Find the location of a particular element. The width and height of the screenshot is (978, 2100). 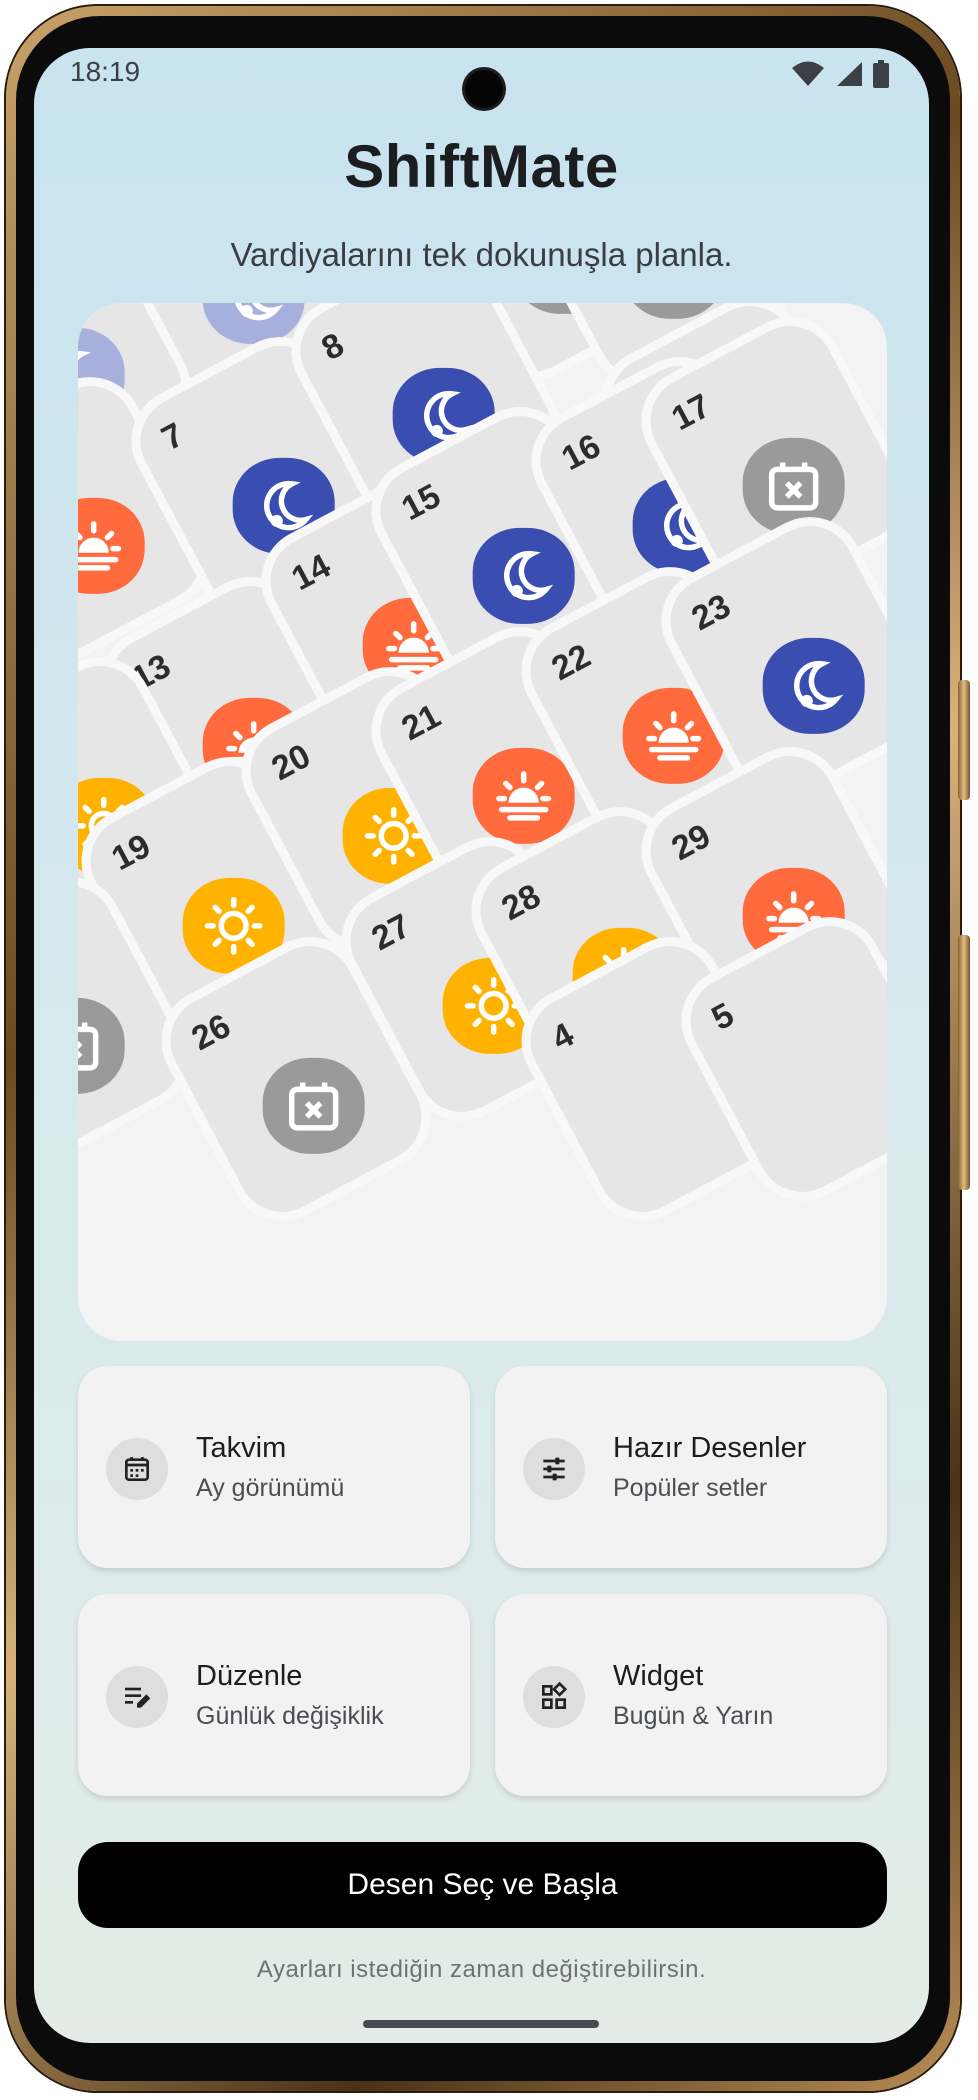

feature-title: Düzenle is located at coordinates (249, 1676).